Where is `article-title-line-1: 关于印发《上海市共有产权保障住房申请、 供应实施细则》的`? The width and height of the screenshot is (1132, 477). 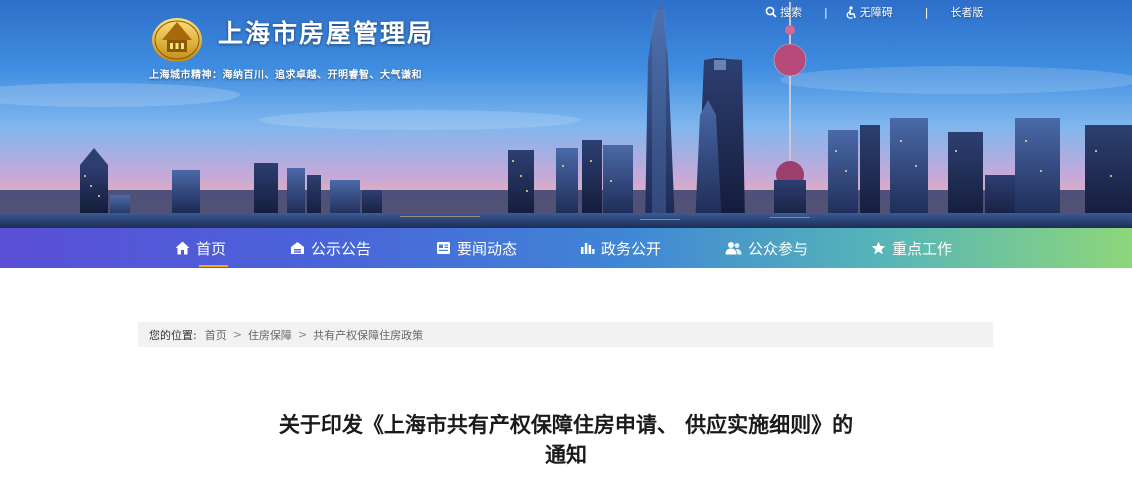
article-title-line-1: 关于印发《上海市共有产权保障住房申请、 供应实施细则》的 is located at coordinates (566, 425).